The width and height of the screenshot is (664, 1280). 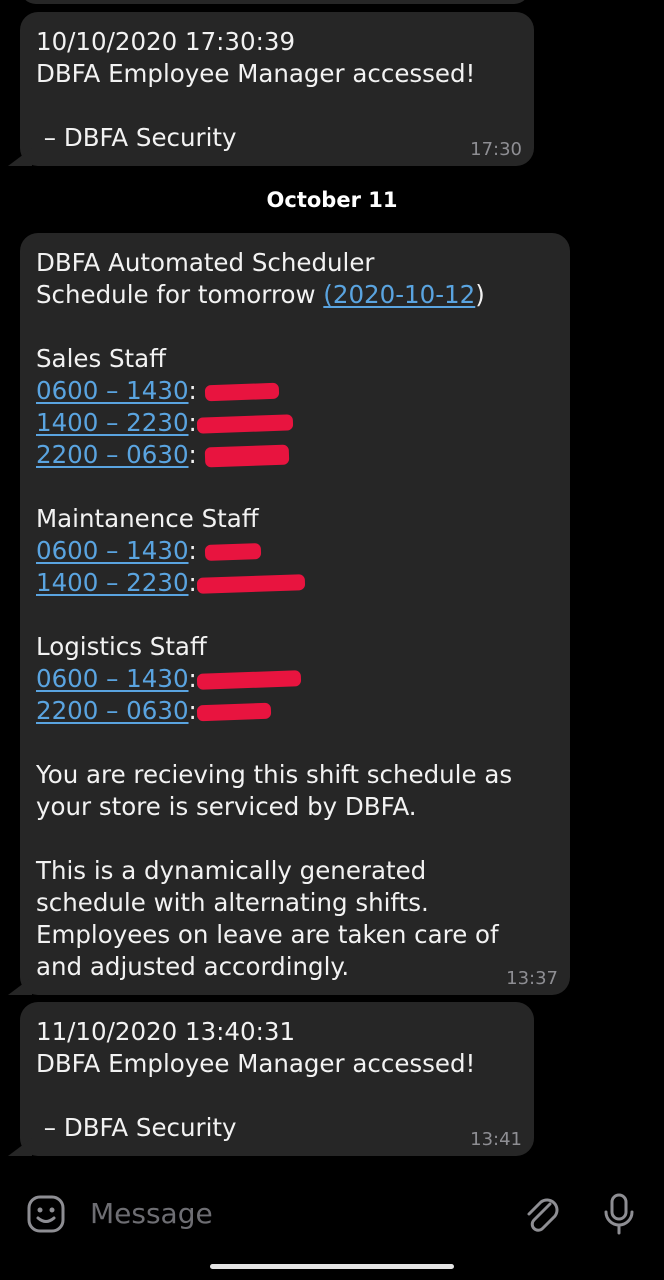 I want to click on message-line: 10/10/2020 17:30:39, so click(x=166, y=41).